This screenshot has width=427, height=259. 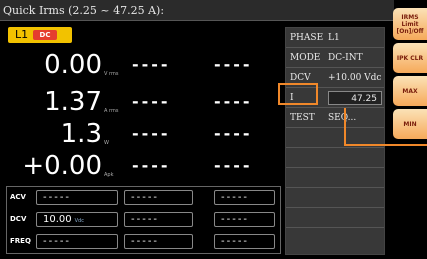 I want to click on measurement-row-power: 1.3 W ---- ----, so click(x=140, y=134).